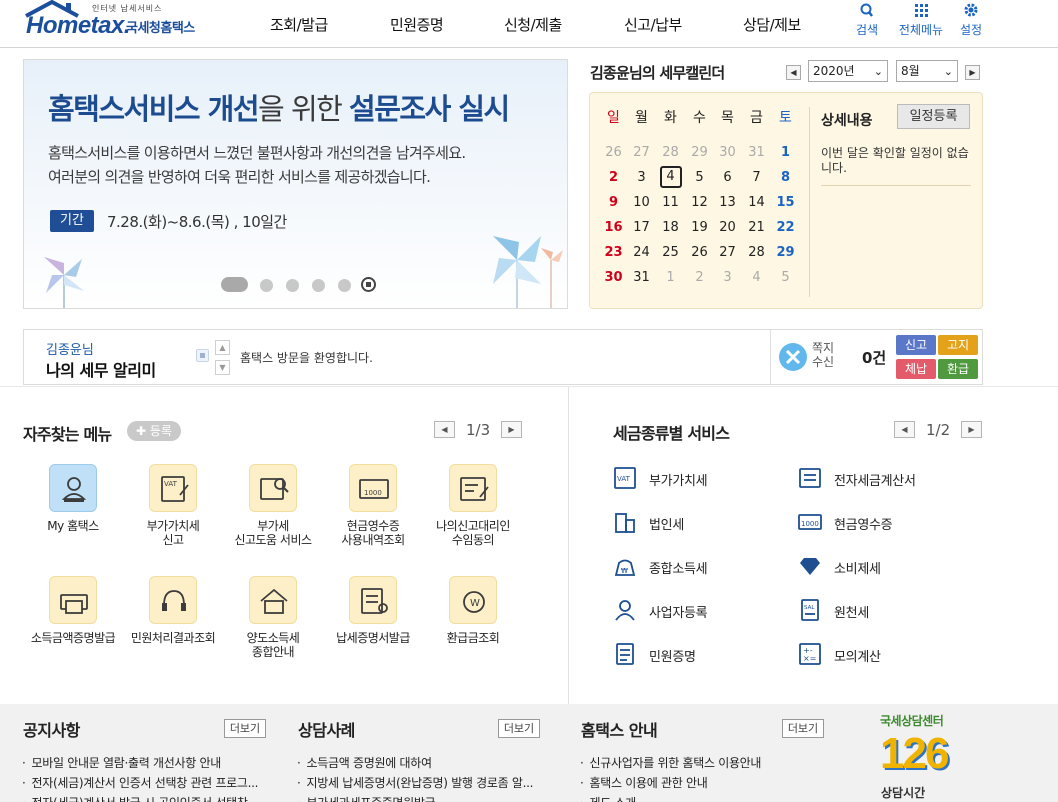 The image size is (1058, 802). Describe the element at coordinates (222, 367) in the screenshot. I see `alert-down-button: ▼` at that location.